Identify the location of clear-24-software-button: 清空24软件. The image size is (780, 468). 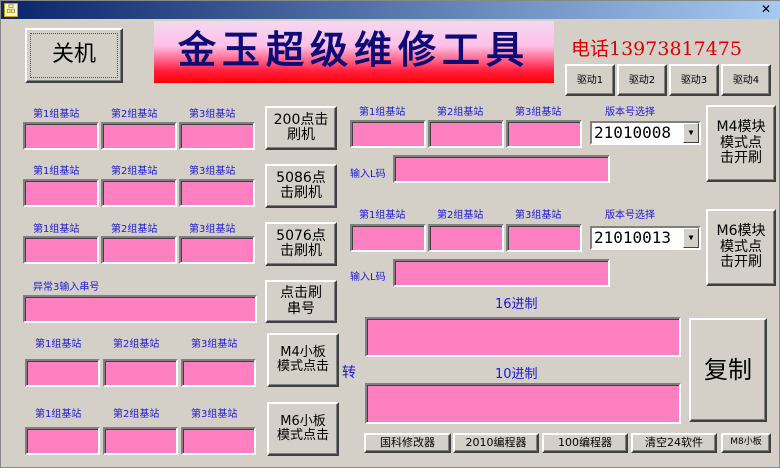
(674, 443).